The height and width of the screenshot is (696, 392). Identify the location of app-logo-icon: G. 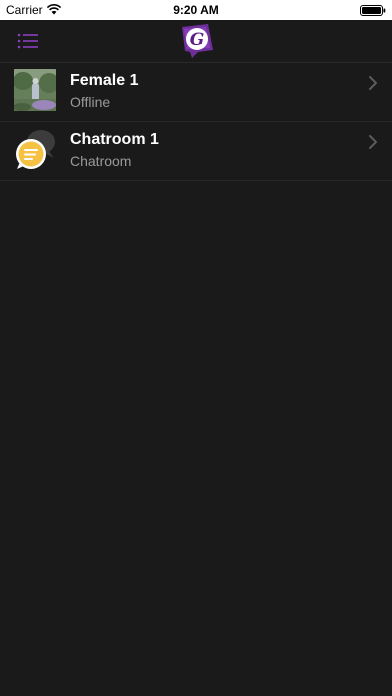
(197, 41).